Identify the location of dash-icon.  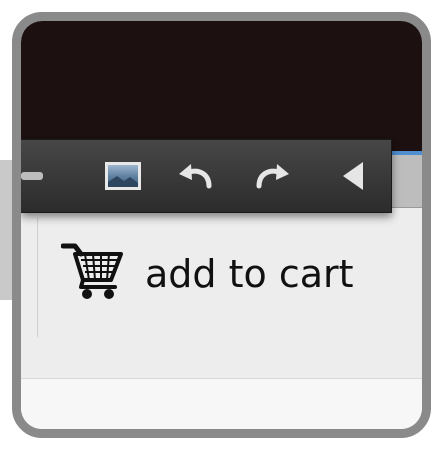
(45, 176).